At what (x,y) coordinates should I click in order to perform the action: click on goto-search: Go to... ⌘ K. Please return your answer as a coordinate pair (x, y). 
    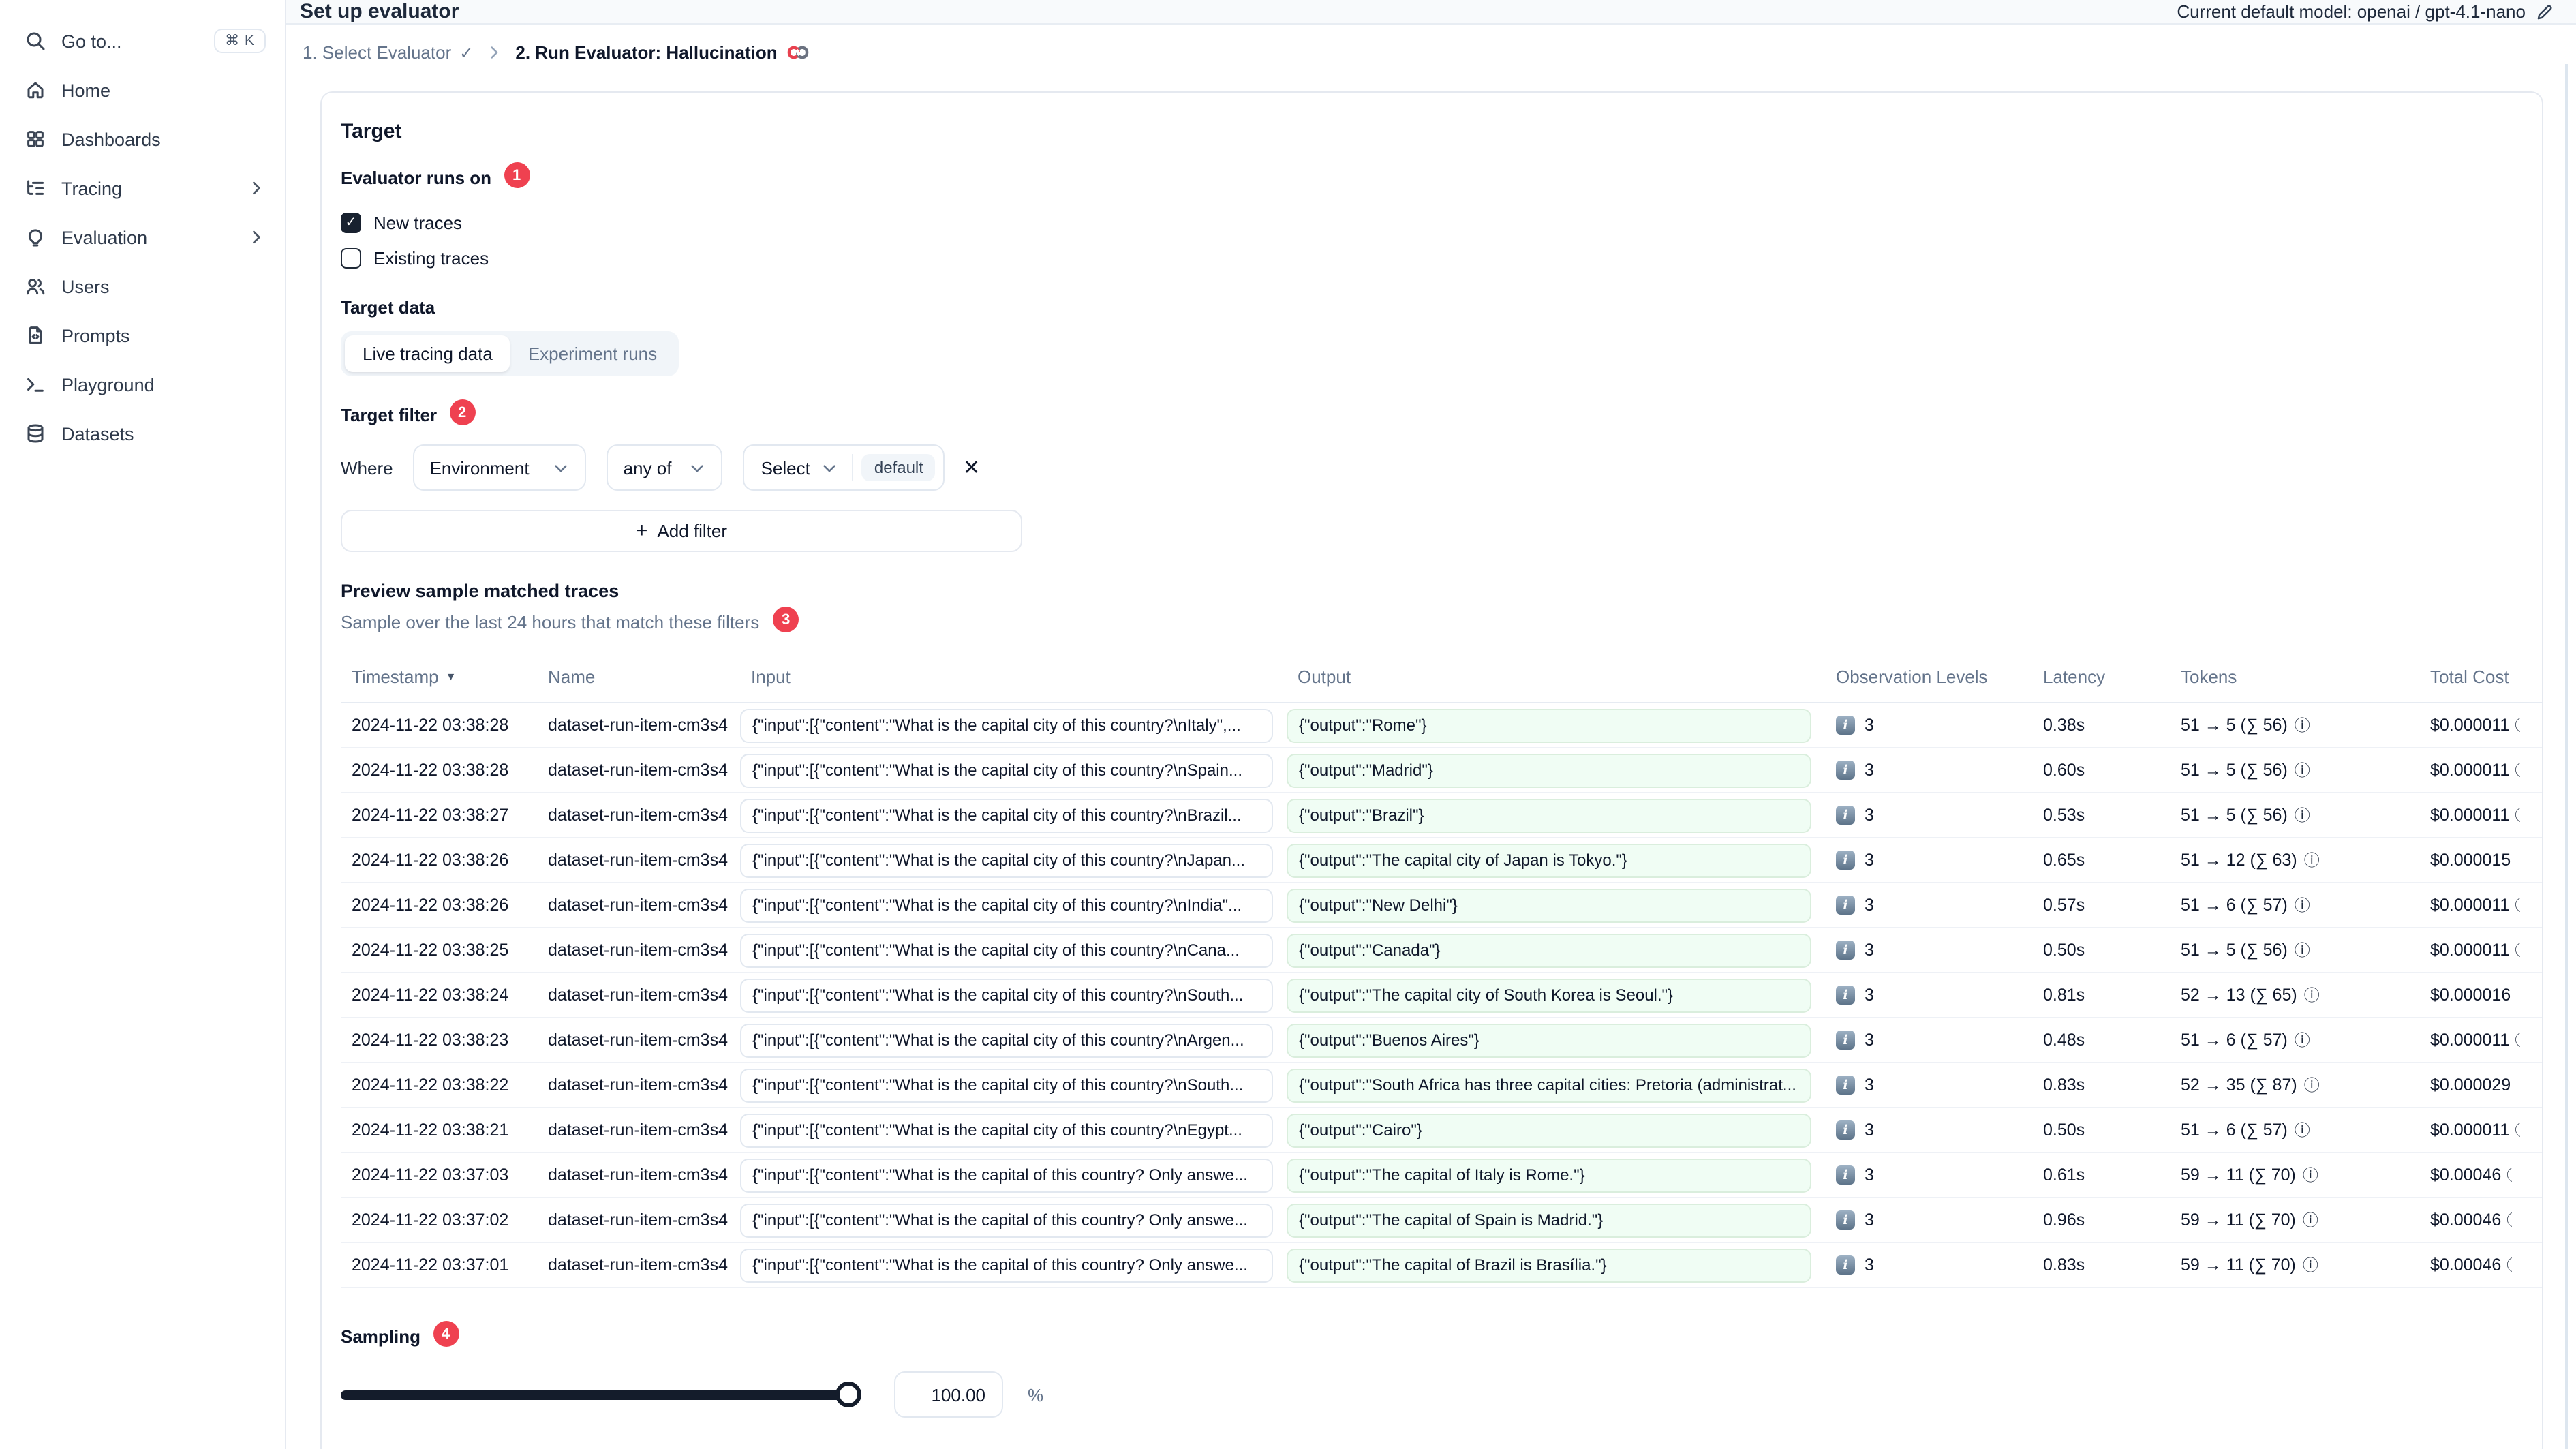
    Looking at the image, I should click on (142, 40).